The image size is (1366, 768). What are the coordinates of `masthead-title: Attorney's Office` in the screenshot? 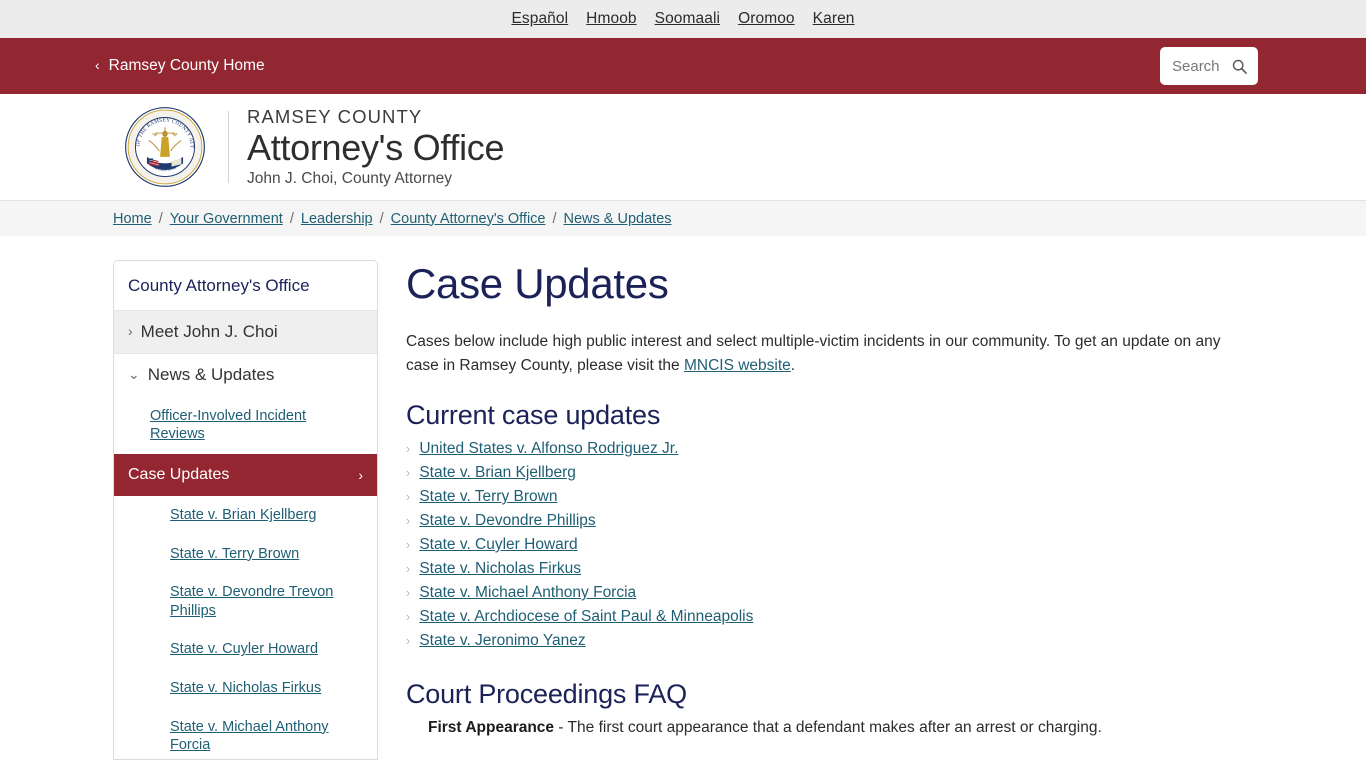 It's located at (376, 148).